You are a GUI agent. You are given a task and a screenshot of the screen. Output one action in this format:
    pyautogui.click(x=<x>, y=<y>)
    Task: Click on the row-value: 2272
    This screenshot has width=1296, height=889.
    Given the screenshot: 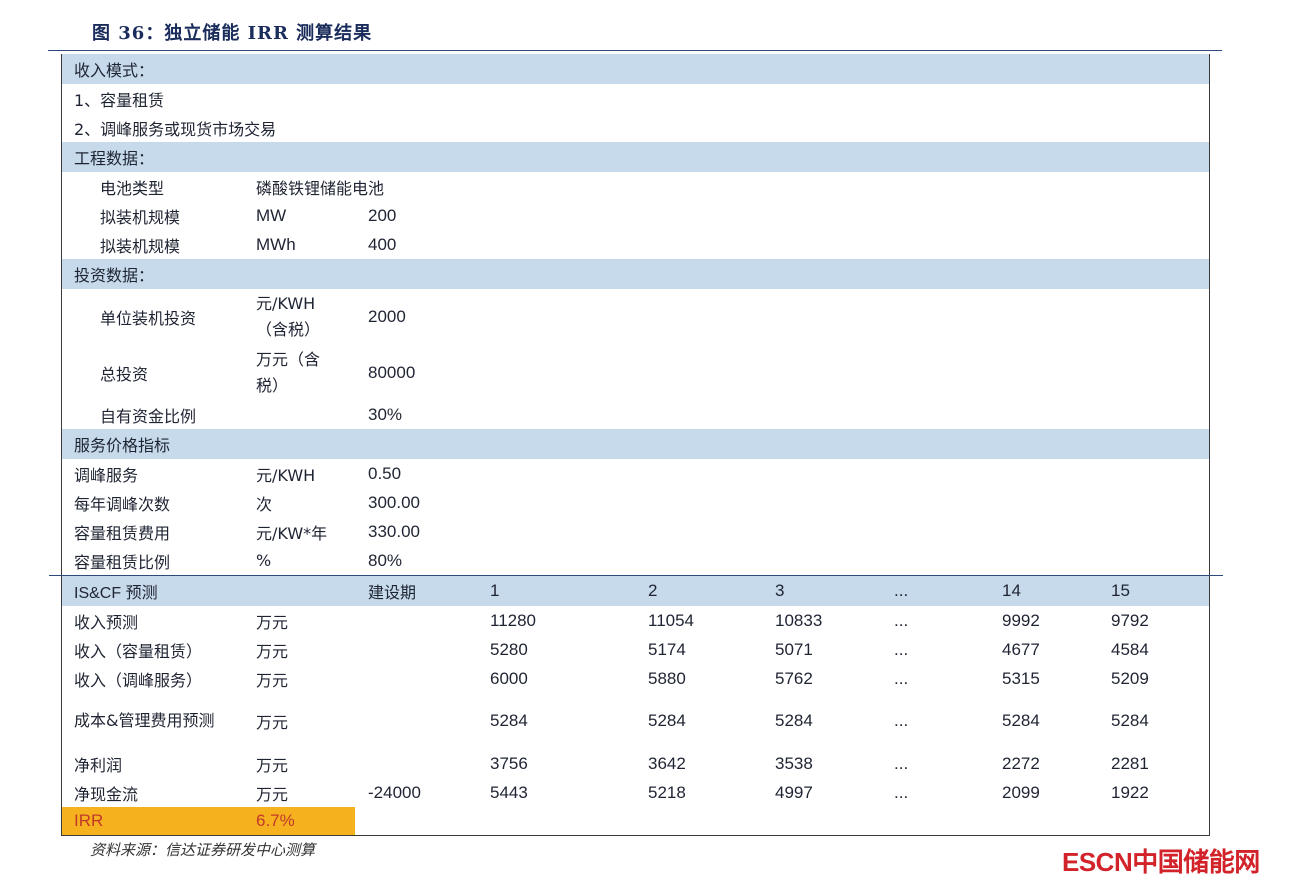 What is the action you would take?
    pyautogui.click(x=1021, y=763)
    